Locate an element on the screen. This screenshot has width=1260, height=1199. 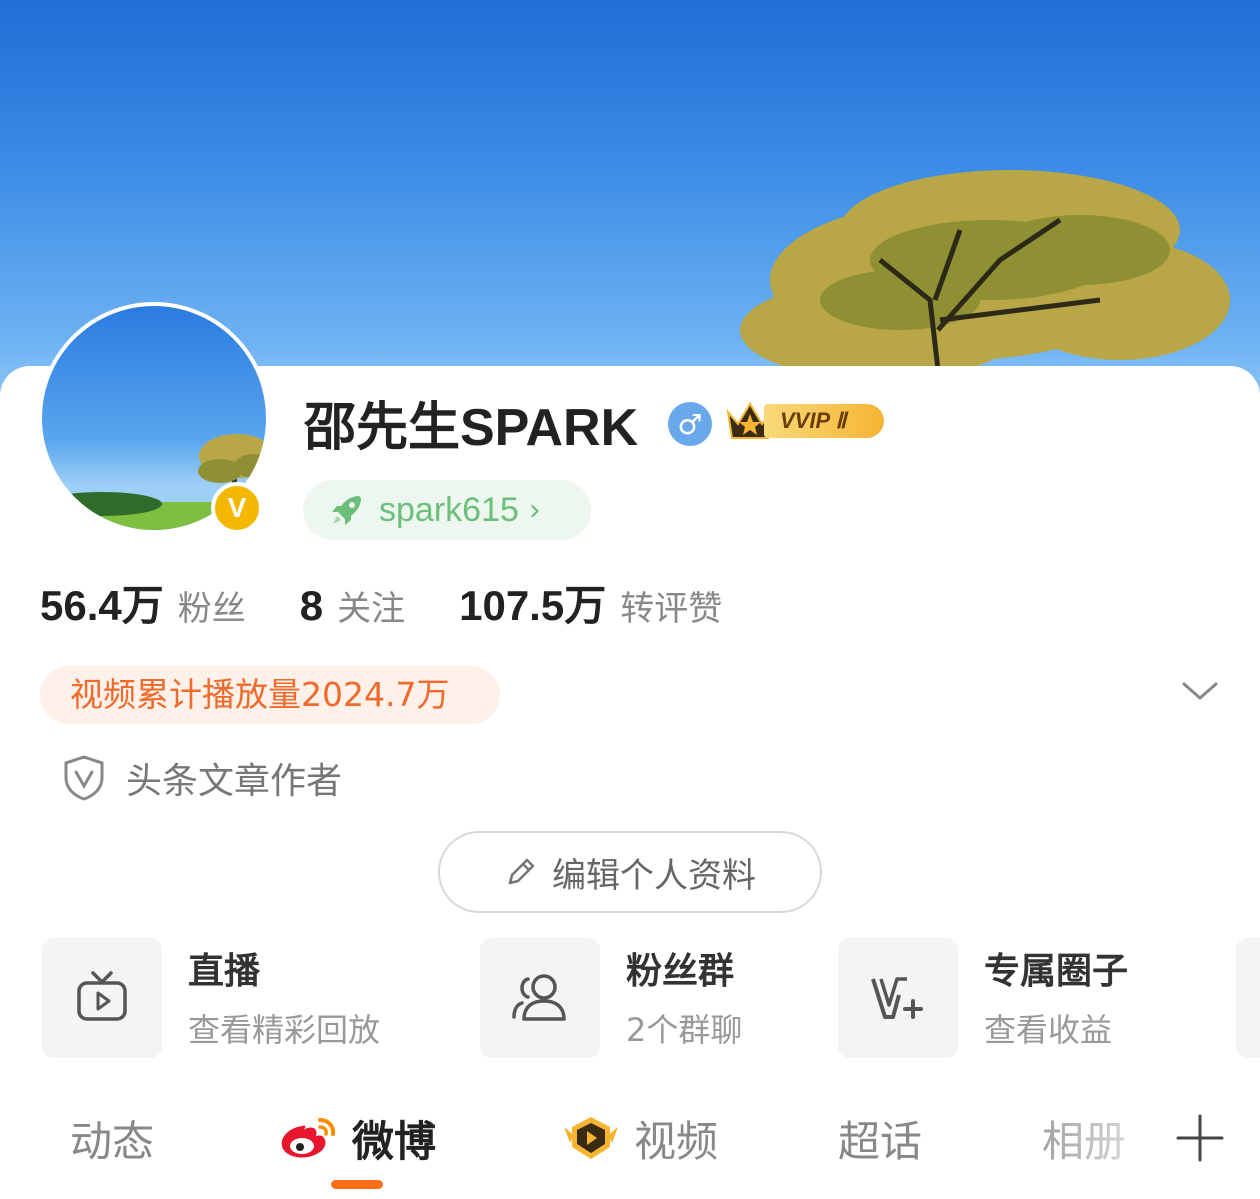
tab-weibo: 微博 is located at coordinates (357, 1138).